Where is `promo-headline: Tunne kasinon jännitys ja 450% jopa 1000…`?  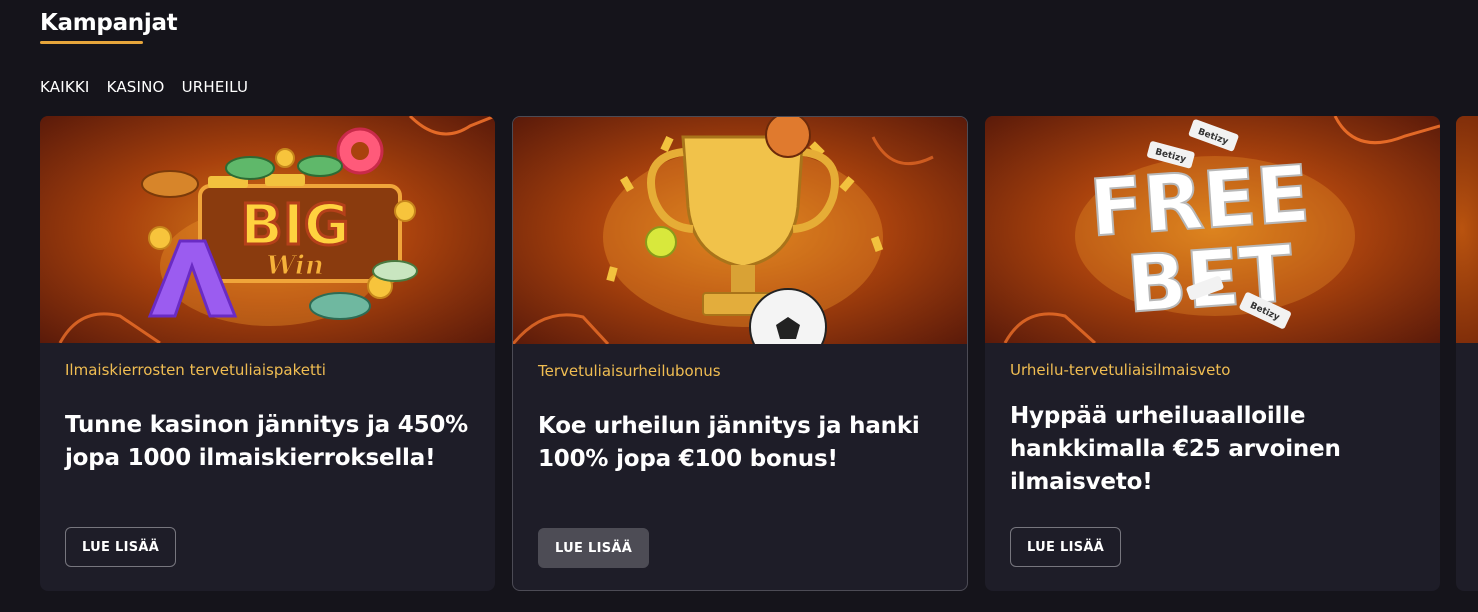 promo-headline: Tunne kasinon jännitys ja 450% jopa 1000… is located at coordinates (267, 441).